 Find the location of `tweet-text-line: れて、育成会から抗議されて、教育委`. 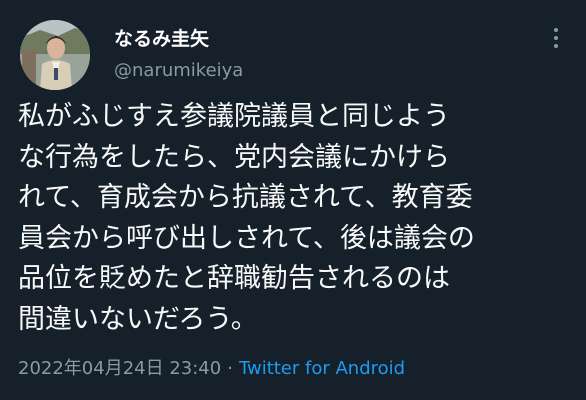

tweet-text-line: れて、育成会から抗議されて、教育委 is located at coordinates (245, 197).